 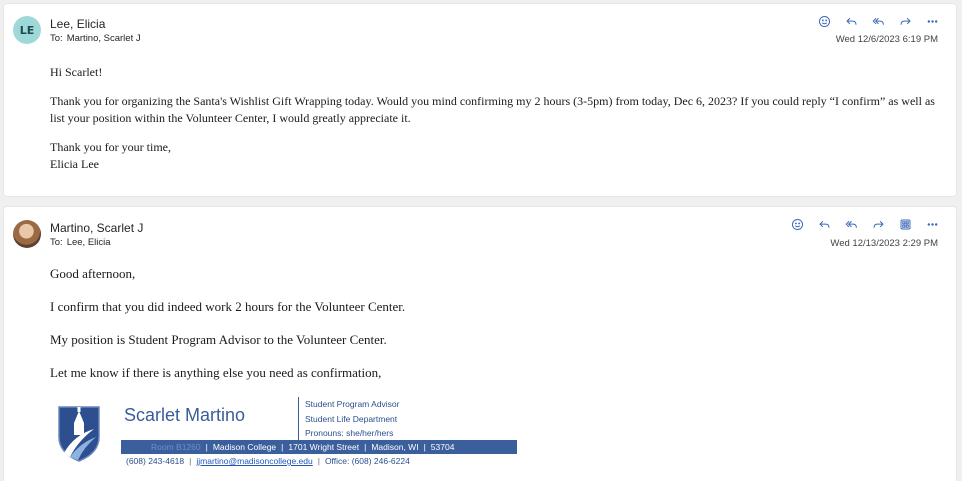 What do you see at coordinates (74, 164) in the screenshot?
I see `body-paragraph: Elicia Lee` at bounding box center [74, 164].